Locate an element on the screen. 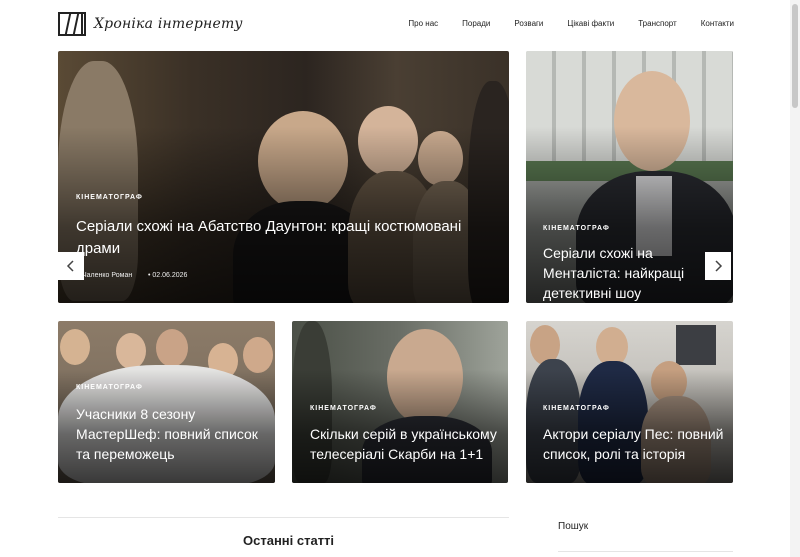 The width and height of the screenshot is (800, 557). nav-item-transport: Транспорт is located at coordinates (657, 23).